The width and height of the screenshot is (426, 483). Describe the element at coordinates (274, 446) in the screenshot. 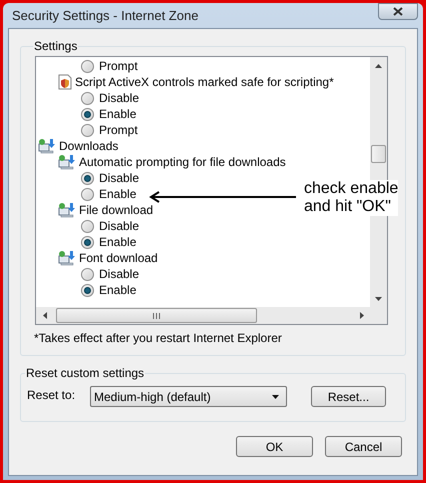

I see `dialog-button: OK` at that location.